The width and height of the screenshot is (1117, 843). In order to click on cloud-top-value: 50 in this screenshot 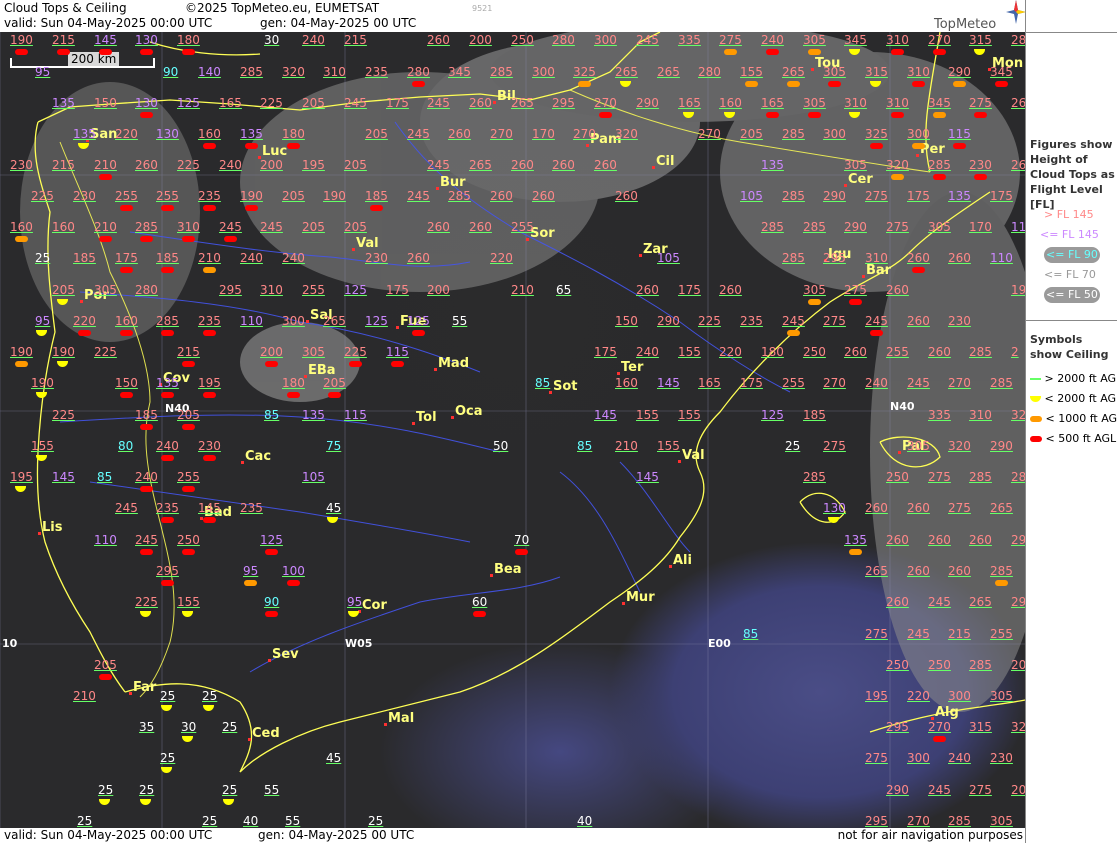, I will do `click(501, 446)`.